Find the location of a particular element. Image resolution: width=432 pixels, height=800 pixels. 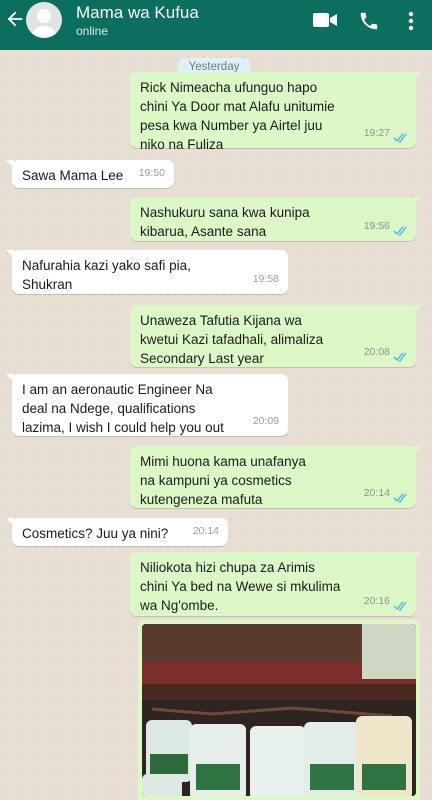

message-text: Cosmetics? Juu ya nini? is located at coordinates (95, 533).